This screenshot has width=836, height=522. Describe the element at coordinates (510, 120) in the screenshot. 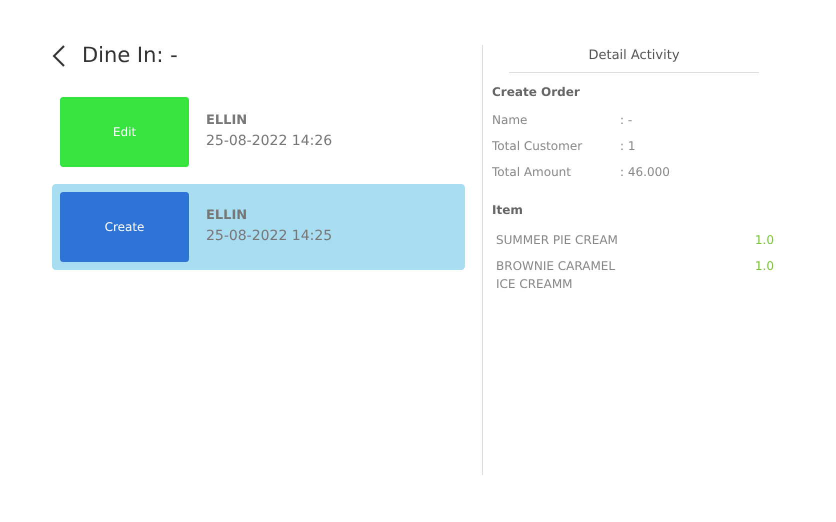

I see `field-label: Name` at that location.